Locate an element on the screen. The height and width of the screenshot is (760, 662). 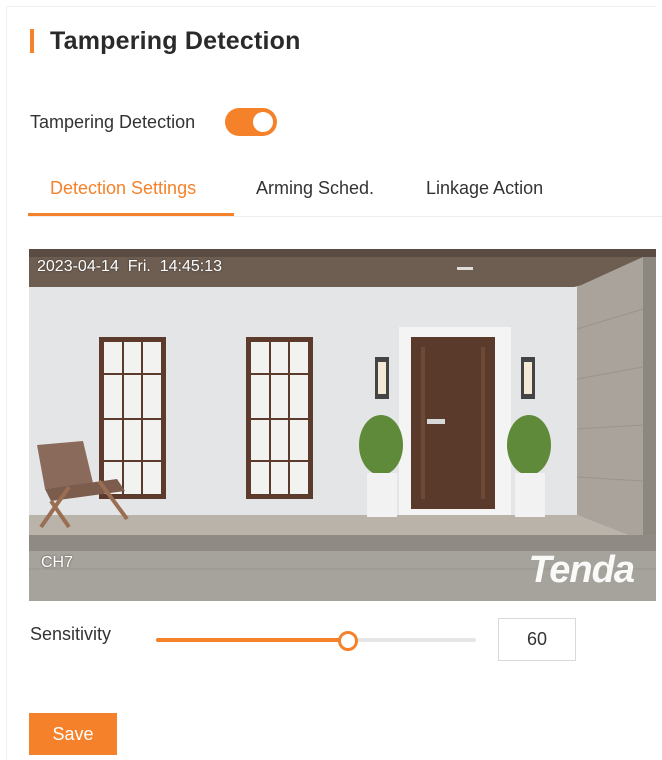
preview-channel-label: CH7 is located at coordinates (57, 562).